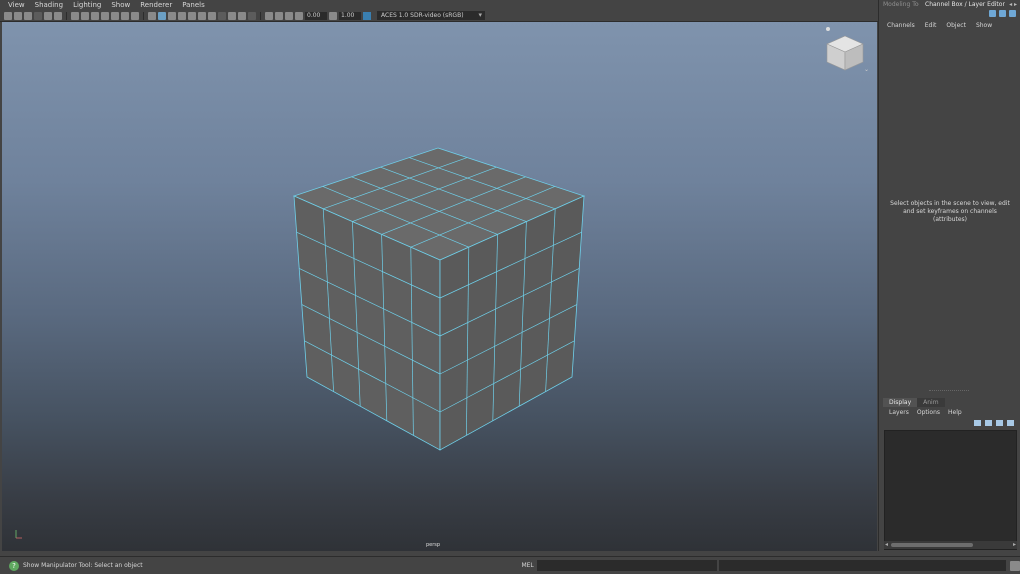  Describe the element at coordinates (232, 15) in the screenshot. I see `multisample-icon` at that location.